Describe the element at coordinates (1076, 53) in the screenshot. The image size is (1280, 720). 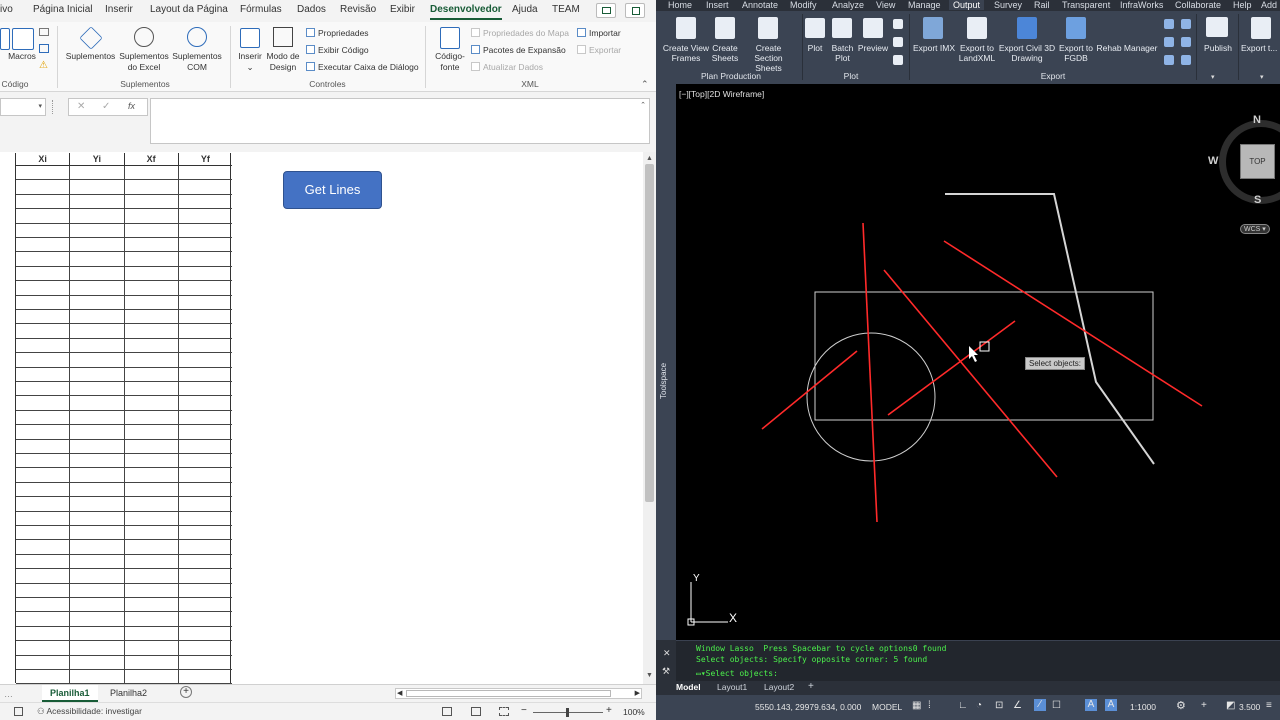
I see `export-fgdb-button: Export to FGDB` at that location.